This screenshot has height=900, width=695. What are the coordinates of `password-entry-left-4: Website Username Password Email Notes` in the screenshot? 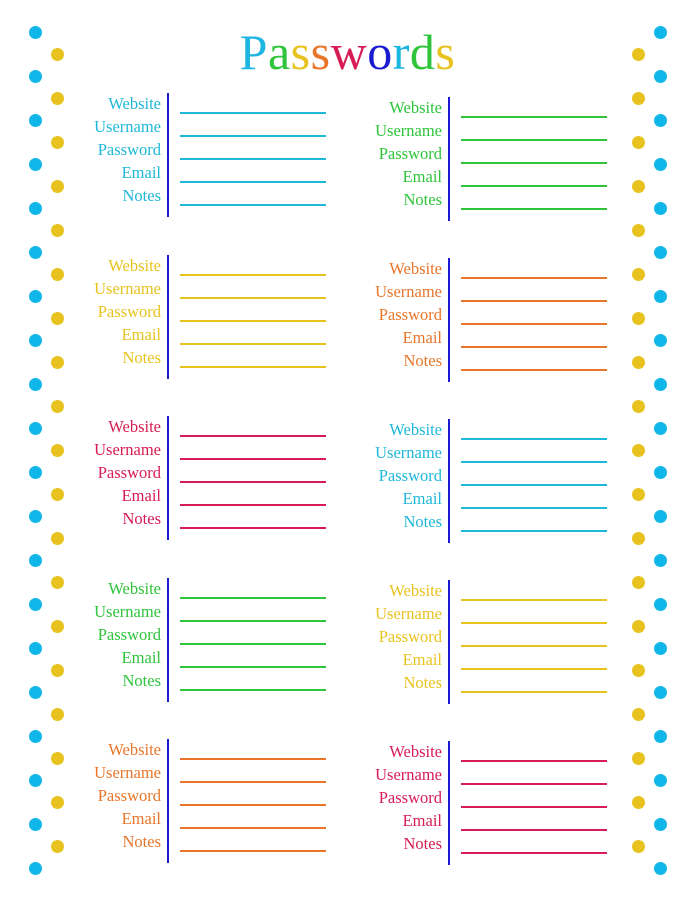 It's located at (210, 641).